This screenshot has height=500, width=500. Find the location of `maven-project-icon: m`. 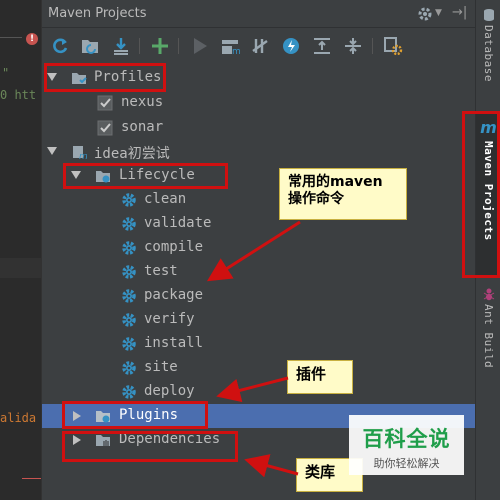

maven-project-icon: m is located at coordinates (80, 153).